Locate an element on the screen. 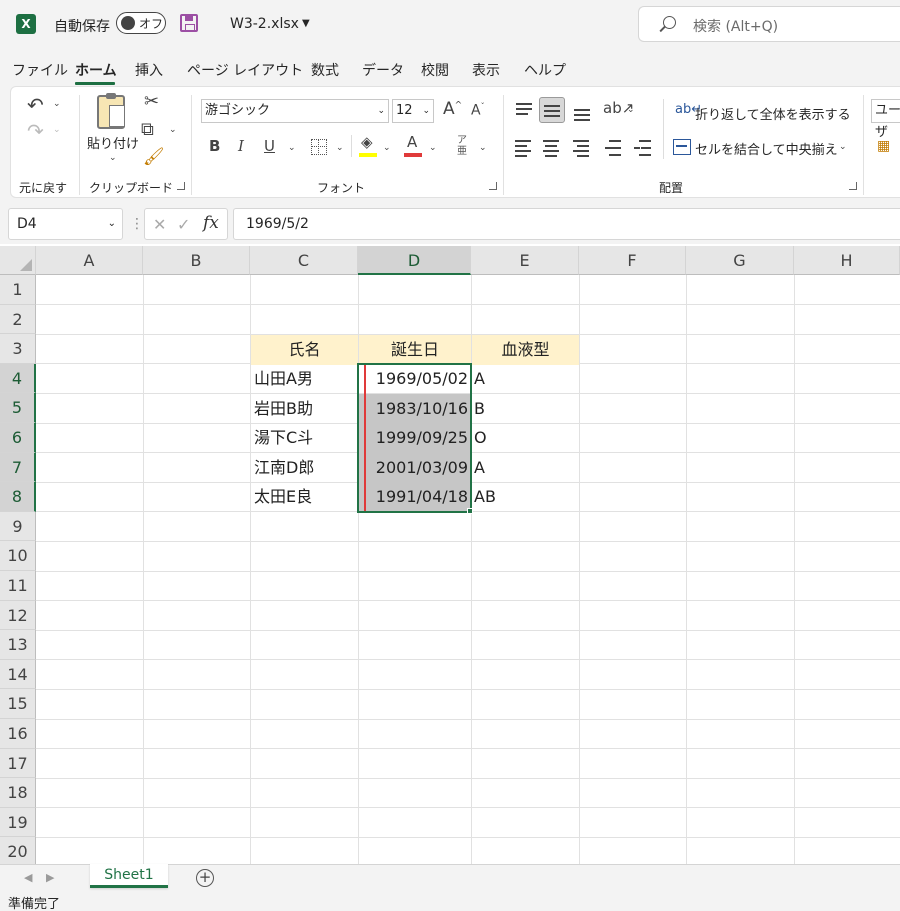 The width and height of the screenshot is (900, 911). row-header-19: 19 is located at coordinates (18, 822).